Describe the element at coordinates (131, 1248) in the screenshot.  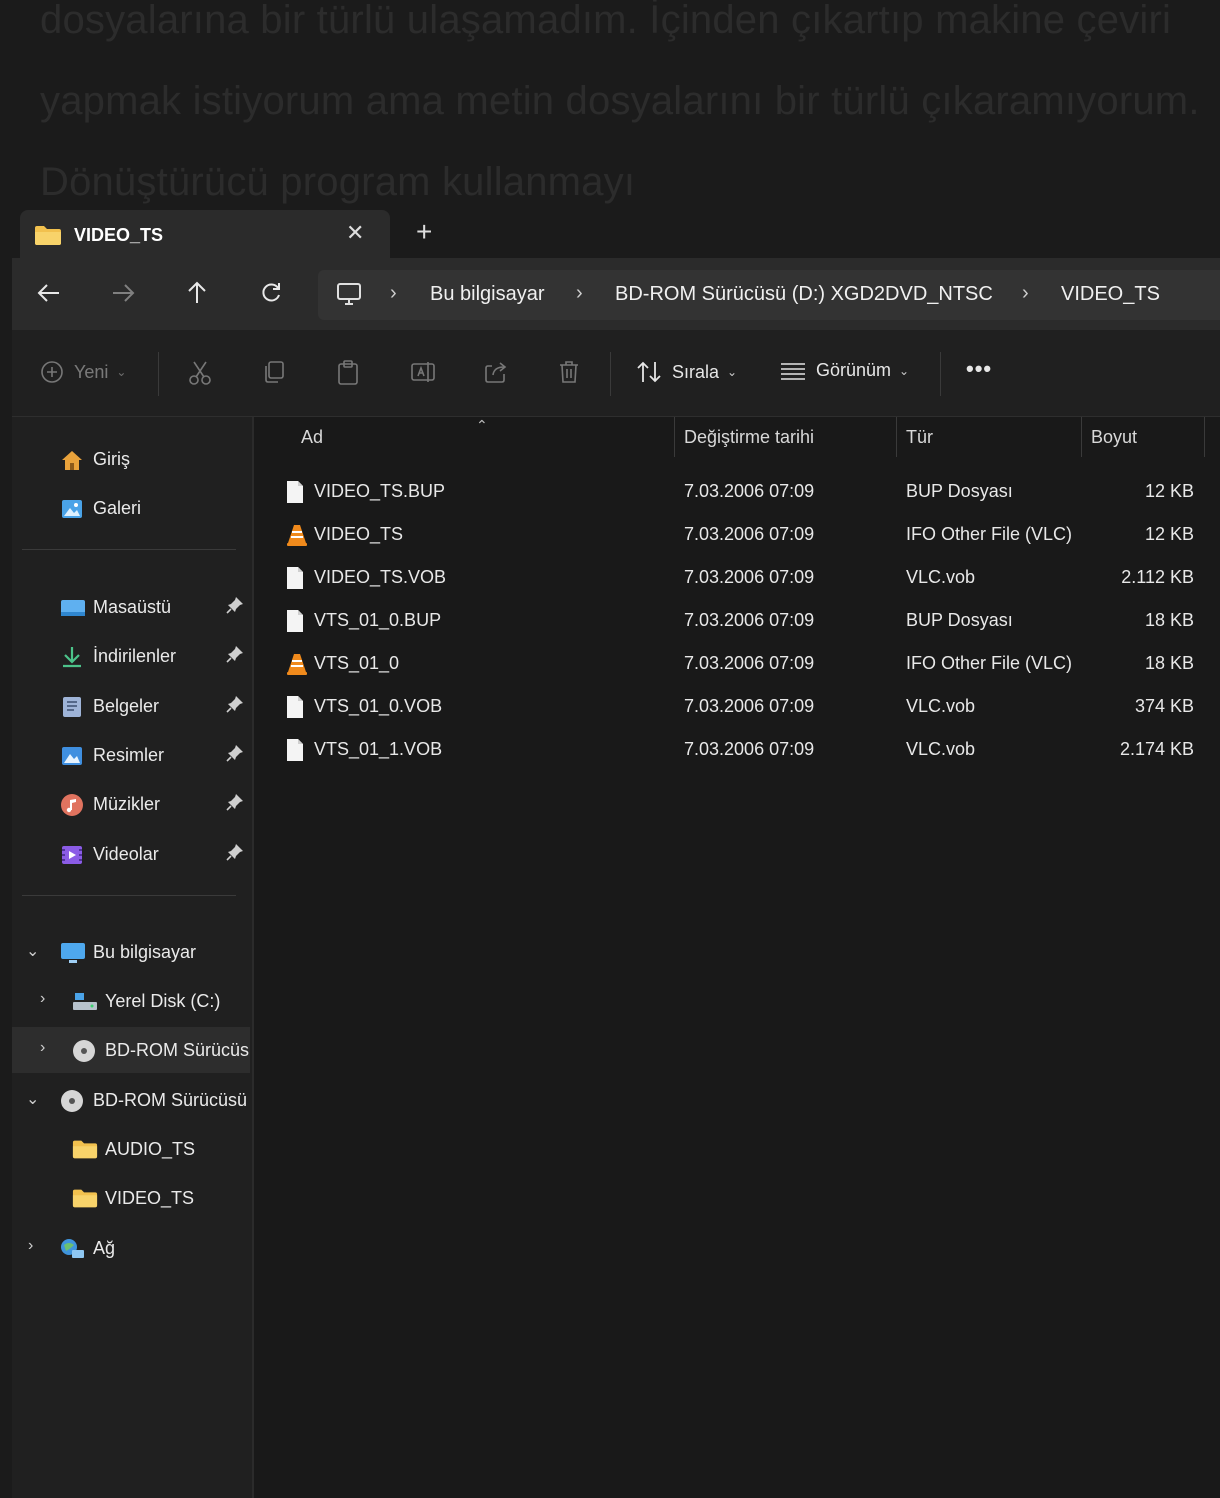
I see `sidebar-item-network: › Ağ` at that location.